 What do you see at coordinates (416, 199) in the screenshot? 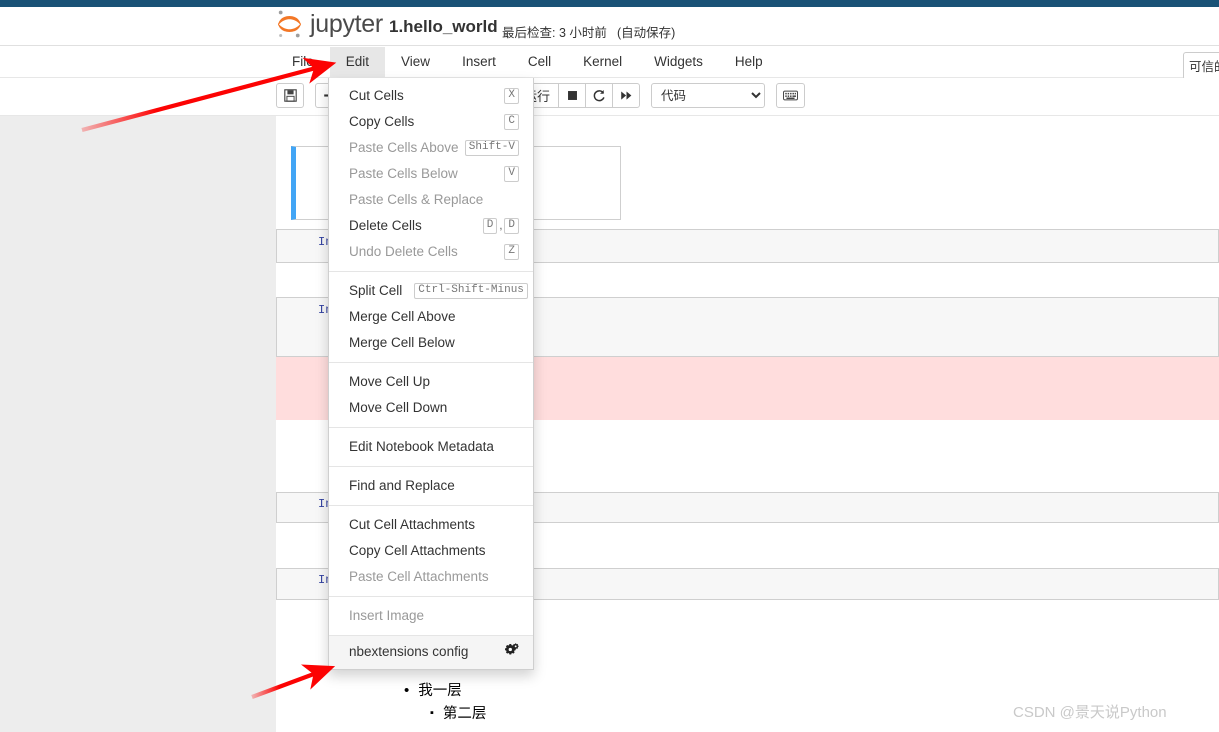
I see `menu-item-label: Paste Cells & Replace` at bounding box center [416, 199].